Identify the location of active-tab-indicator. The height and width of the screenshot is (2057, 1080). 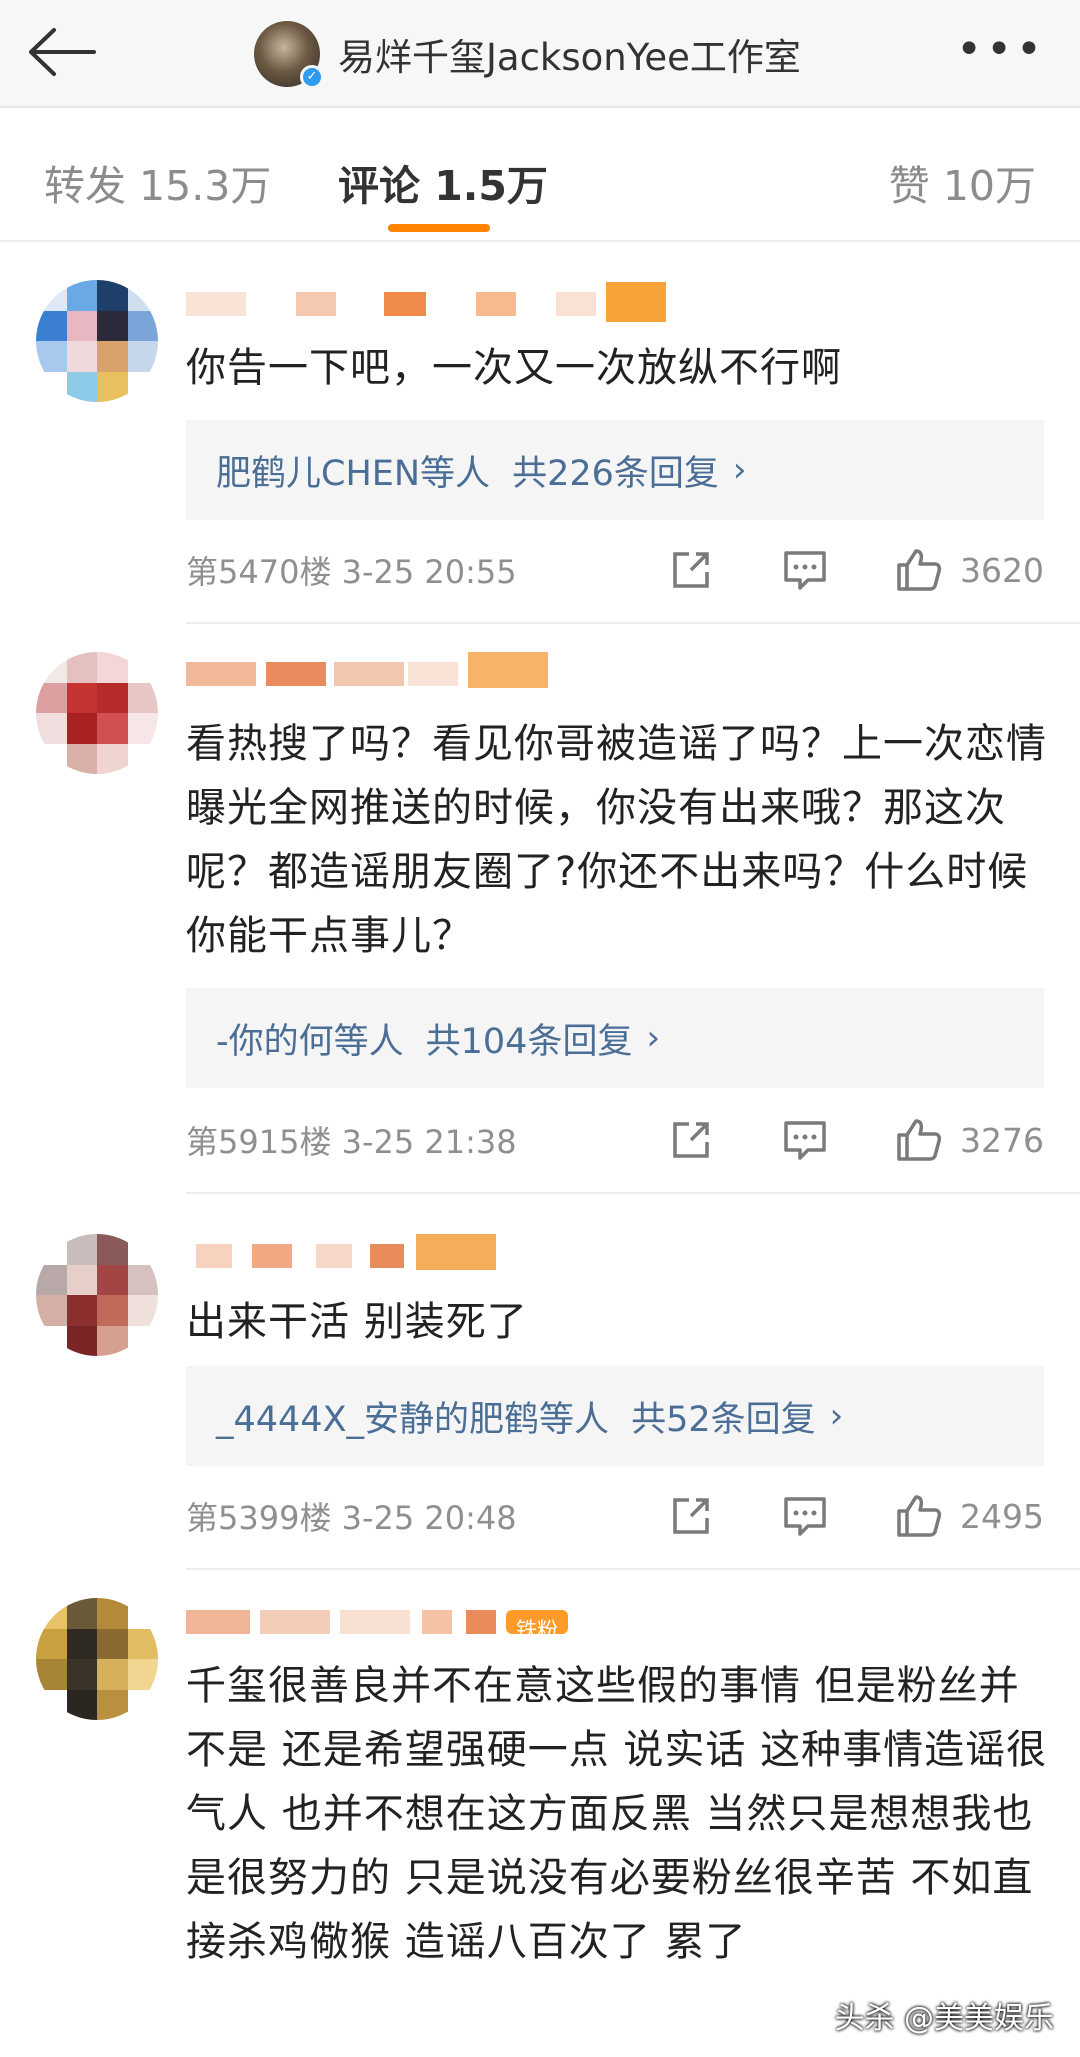
(439, 228).